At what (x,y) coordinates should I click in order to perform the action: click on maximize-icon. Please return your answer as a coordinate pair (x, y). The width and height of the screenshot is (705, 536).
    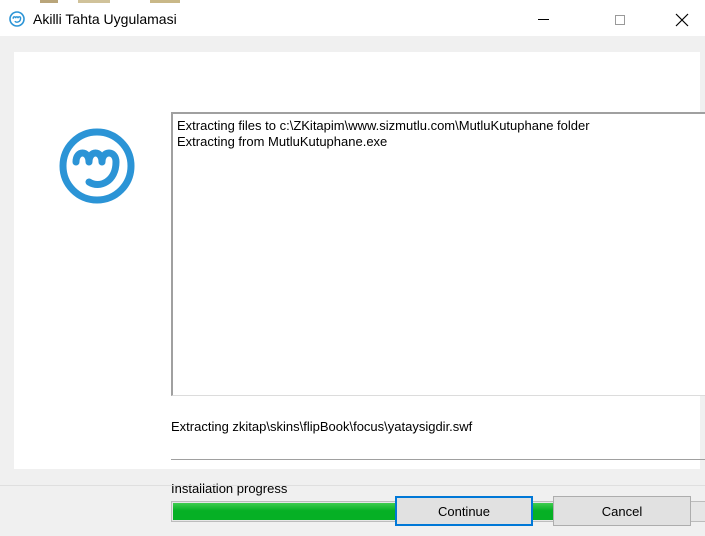
    Looking at the image, I should click on (620, 19).